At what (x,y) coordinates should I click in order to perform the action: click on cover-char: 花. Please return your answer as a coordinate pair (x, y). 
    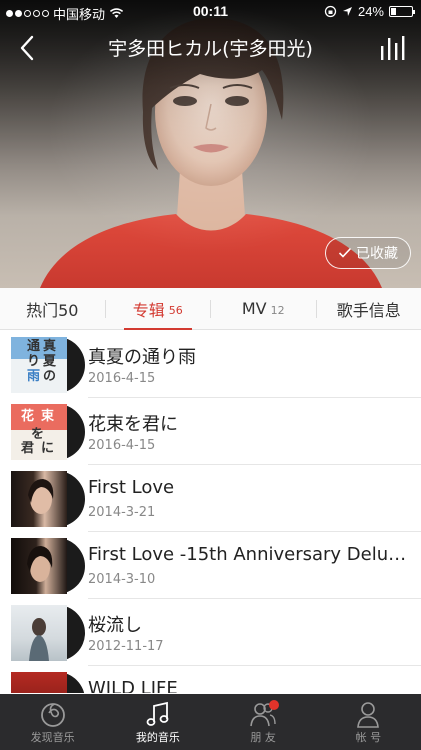
    Looking at the image, I should click on (28, 416).